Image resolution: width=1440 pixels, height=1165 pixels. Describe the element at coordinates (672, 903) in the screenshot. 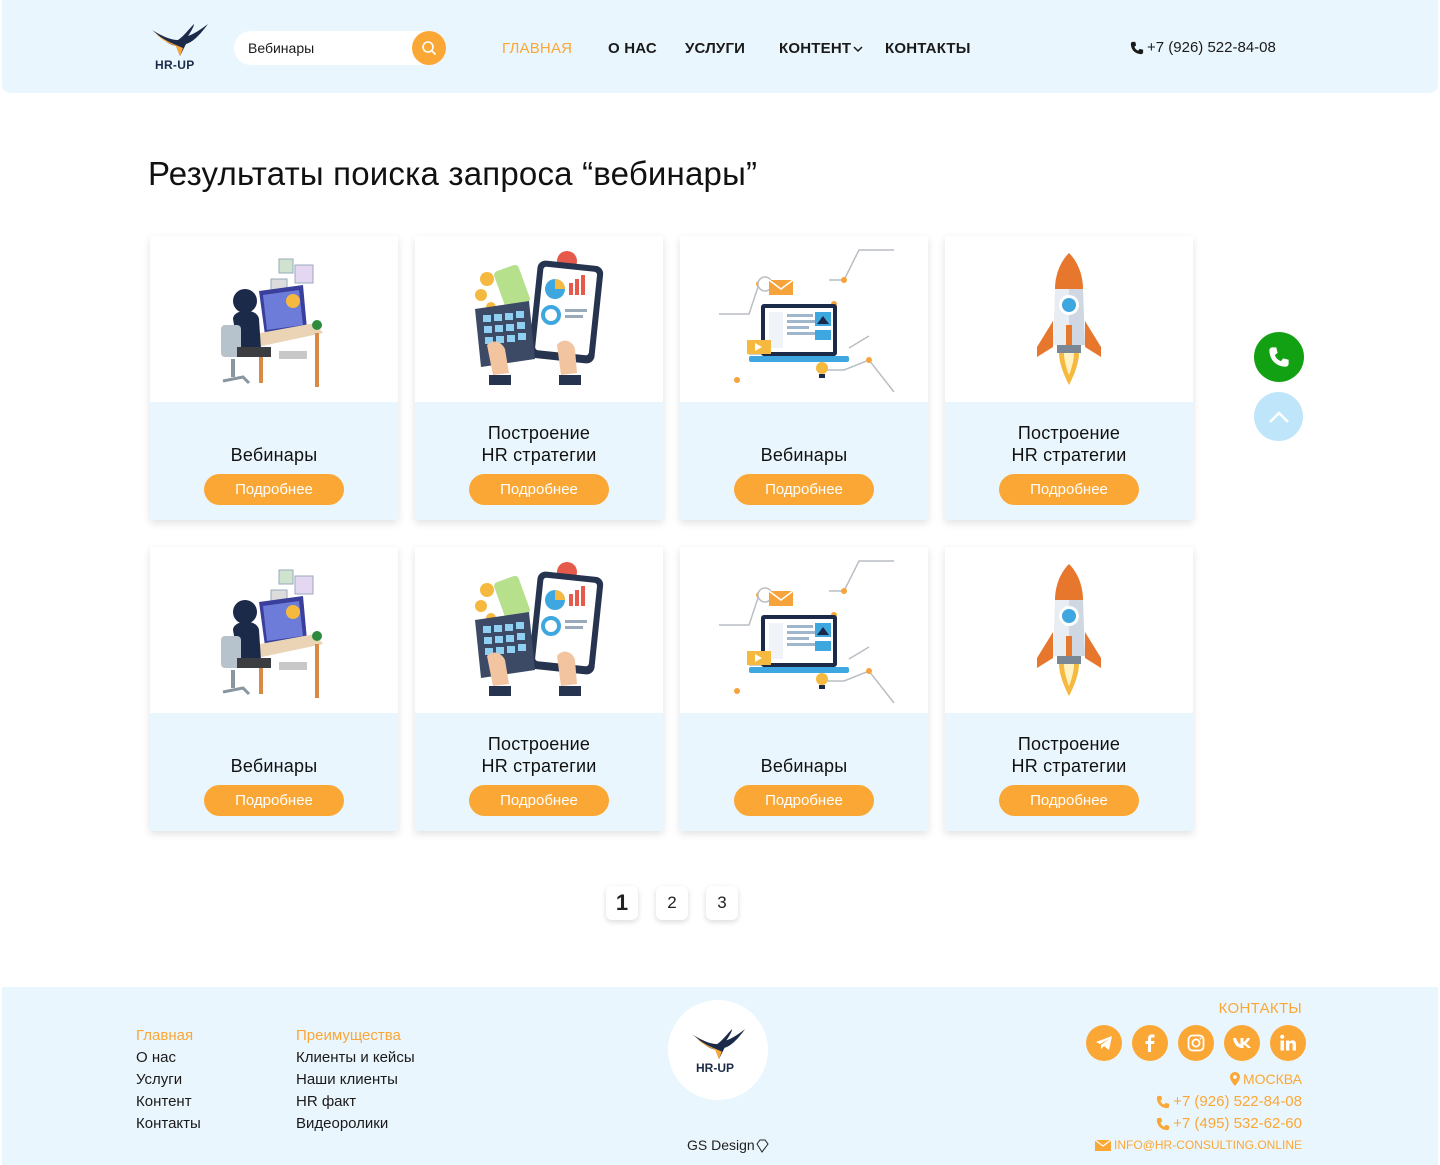

I see `page-2: 2` at that location.